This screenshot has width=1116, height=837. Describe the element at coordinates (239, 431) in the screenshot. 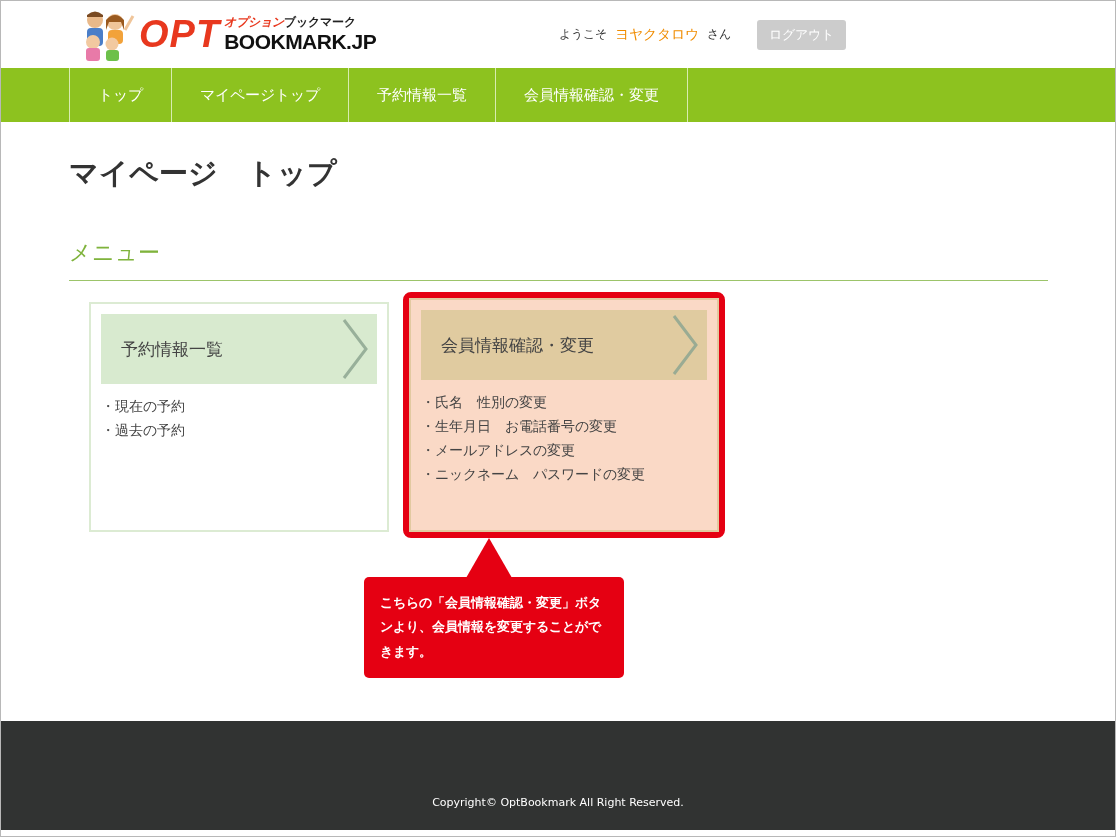

I see `menu-link: ・過去の予約` at that location.